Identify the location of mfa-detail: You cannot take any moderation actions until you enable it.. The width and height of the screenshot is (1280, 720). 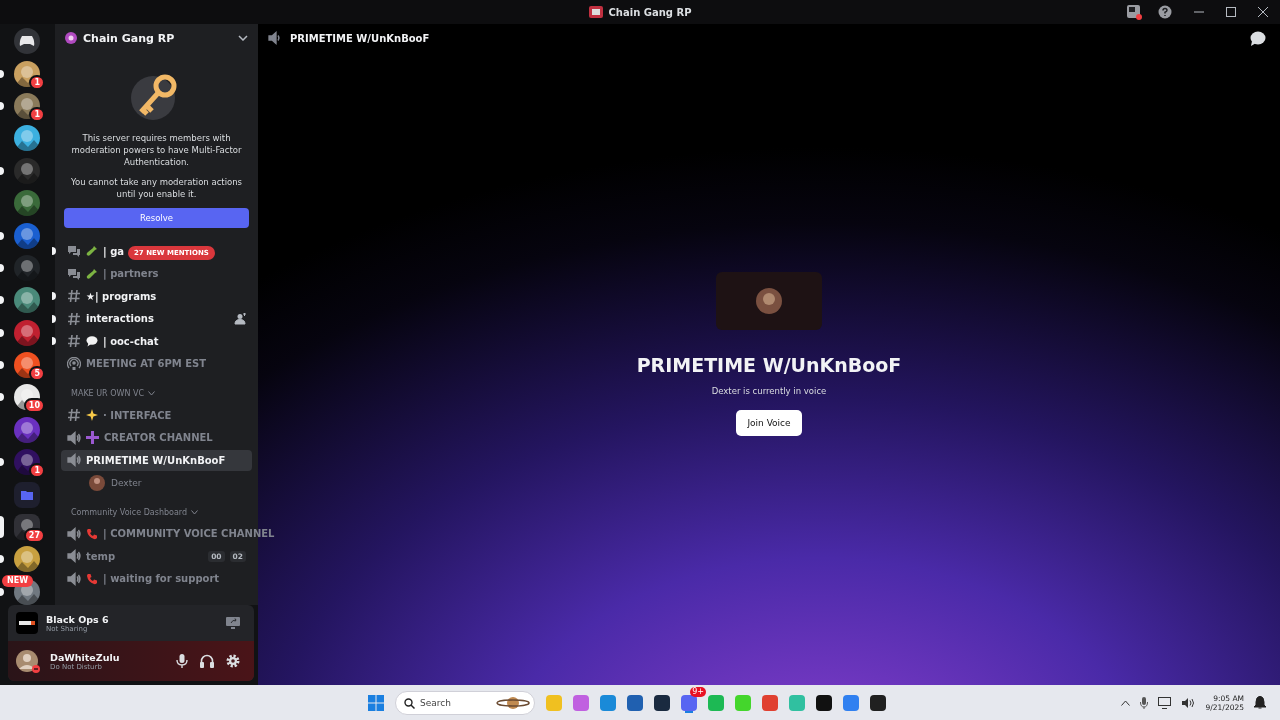
(156, 188).